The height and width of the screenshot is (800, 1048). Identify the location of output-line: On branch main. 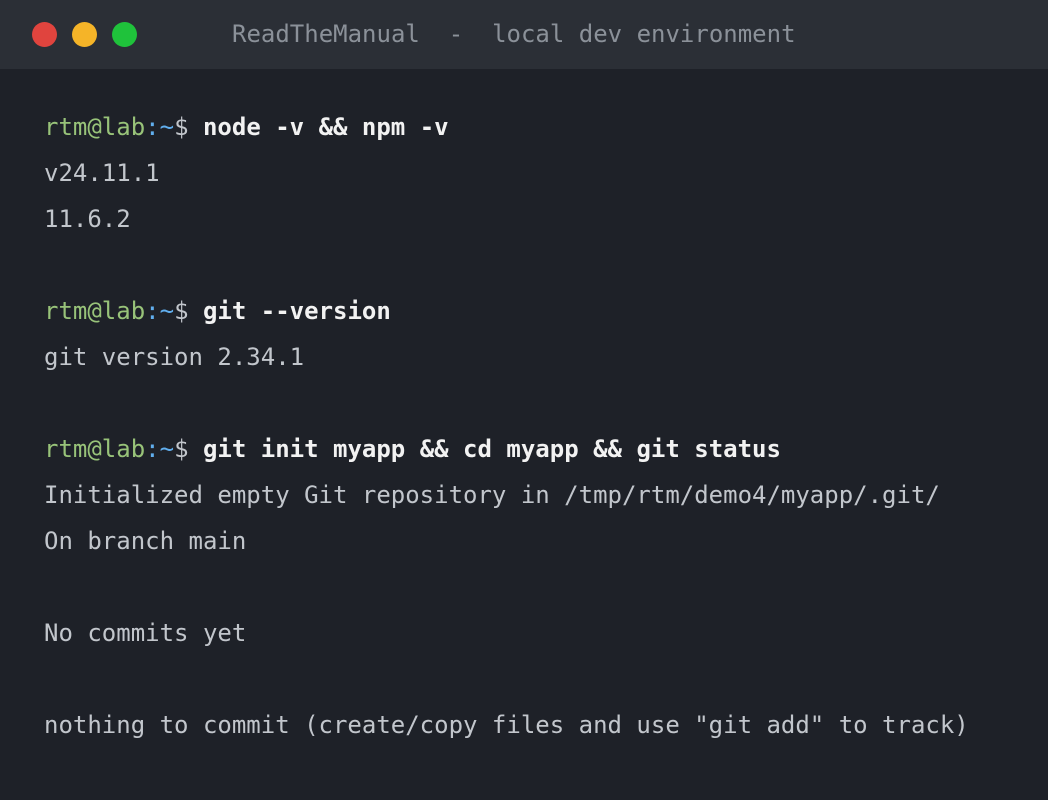
(145, 541).